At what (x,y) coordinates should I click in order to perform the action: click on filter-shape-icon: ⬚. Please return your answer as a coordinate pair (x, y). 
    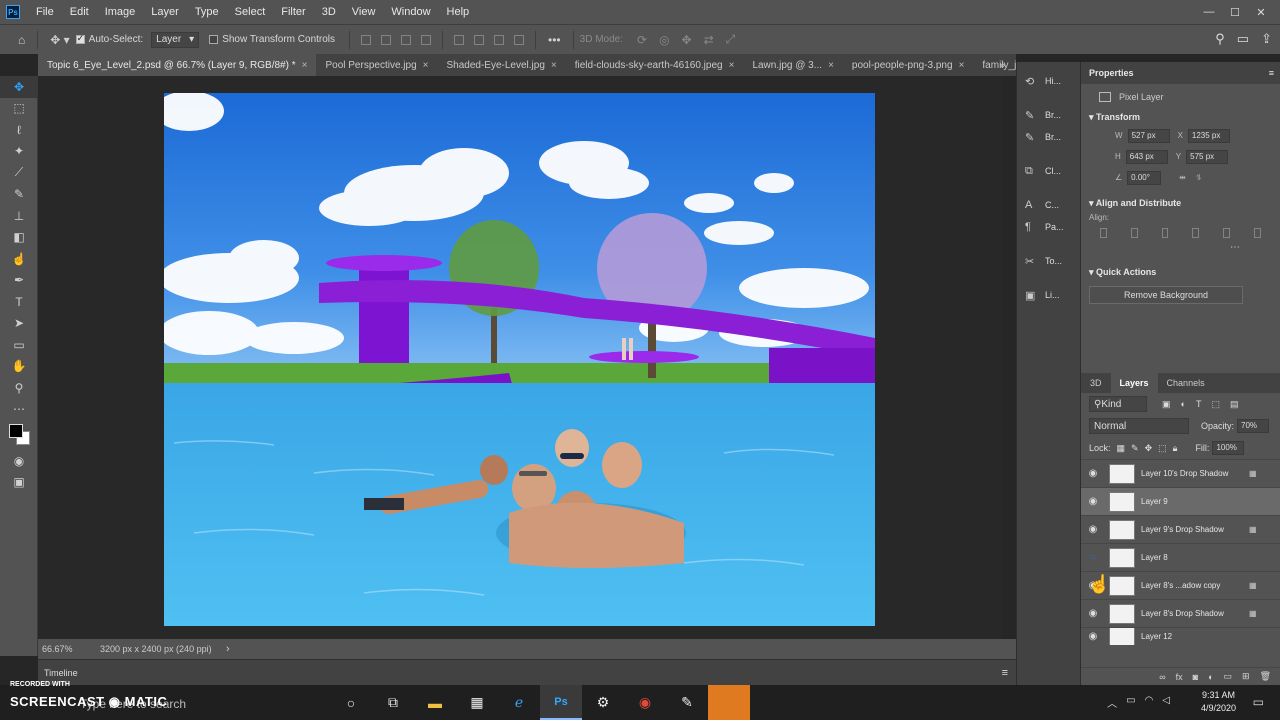
    Looking at the image, I should click on (1215, 404).